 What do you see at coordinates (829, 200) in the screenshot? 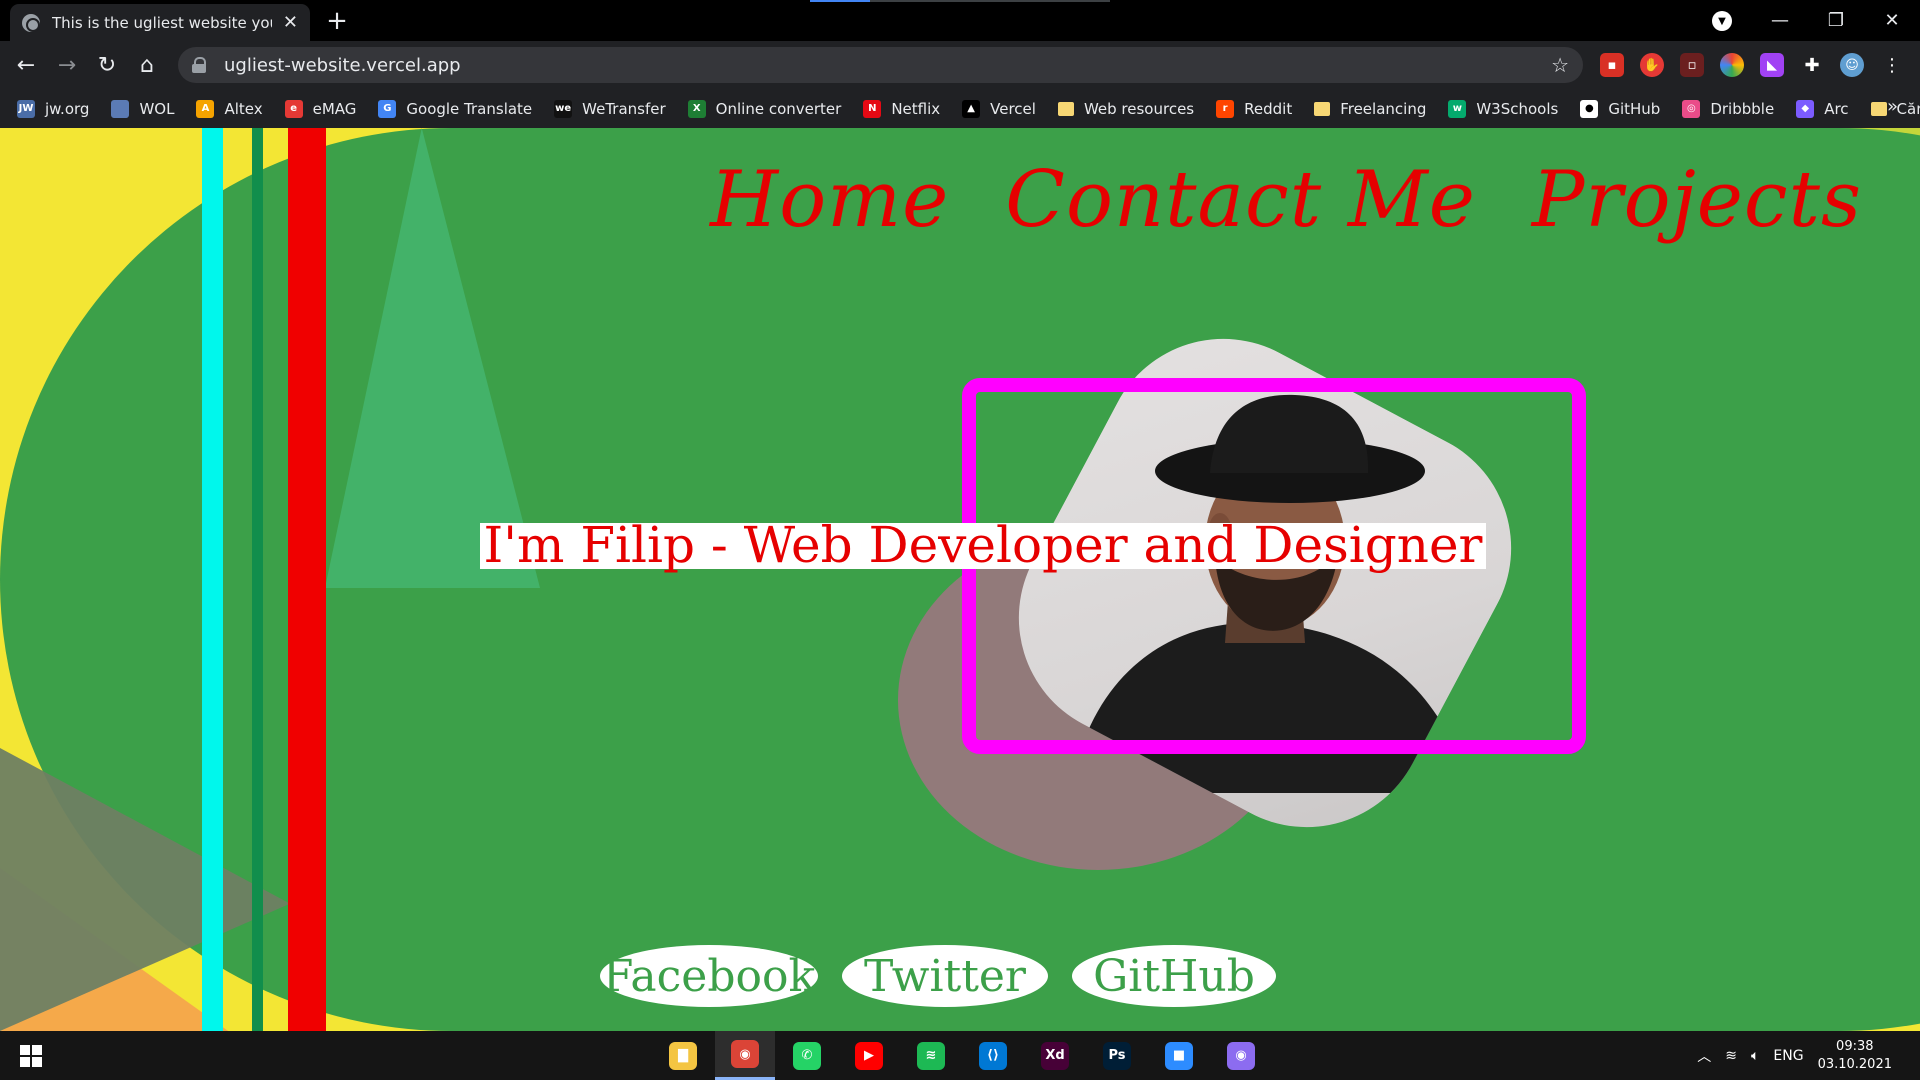
I see `nav-home-link: Home` at bounding box center [829, 200].